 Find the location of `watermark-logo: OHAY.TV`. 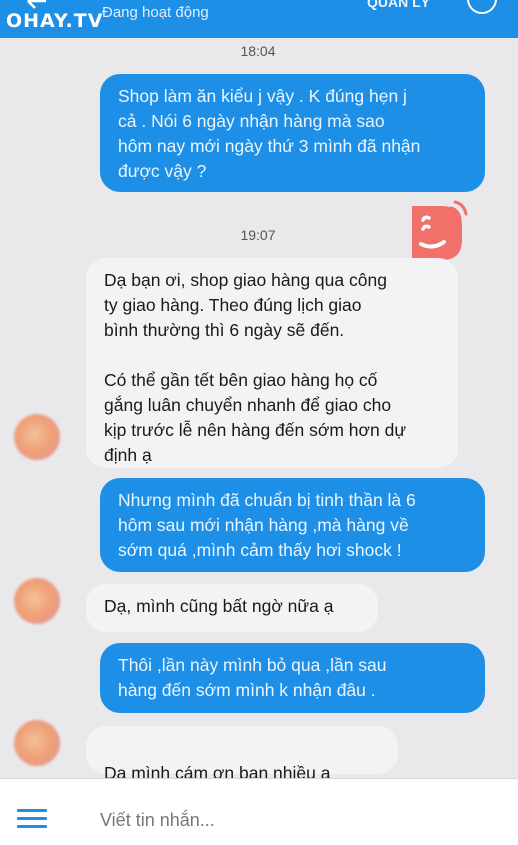

watermark-logo: OHAY.TV is located at coordinates (55, 21).